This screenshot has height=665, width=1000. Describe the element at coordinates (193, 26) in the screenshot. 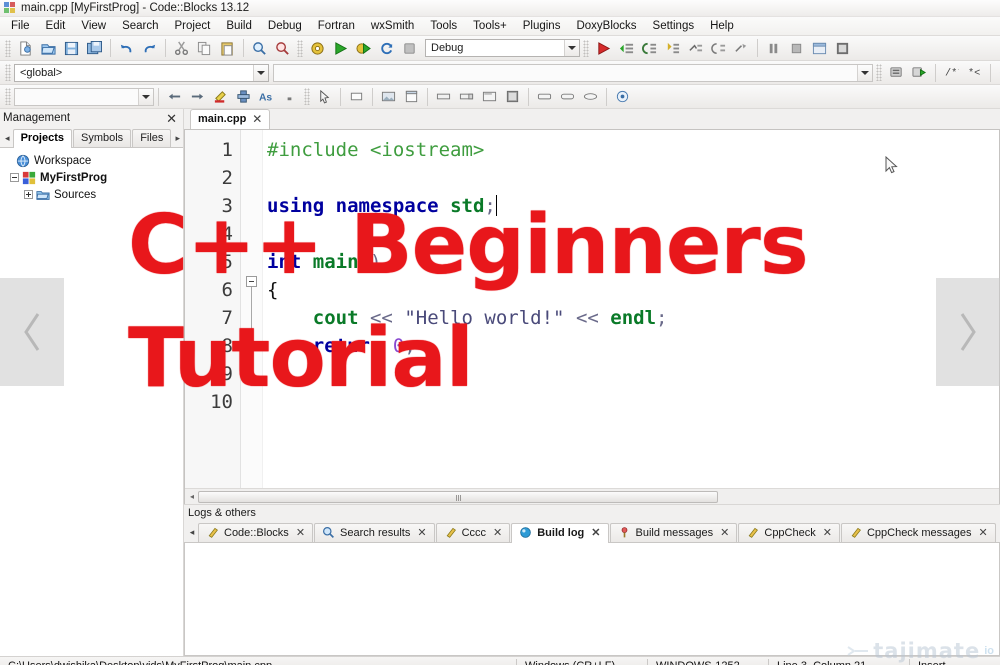

I see `menu-item-project: Project` at that location.